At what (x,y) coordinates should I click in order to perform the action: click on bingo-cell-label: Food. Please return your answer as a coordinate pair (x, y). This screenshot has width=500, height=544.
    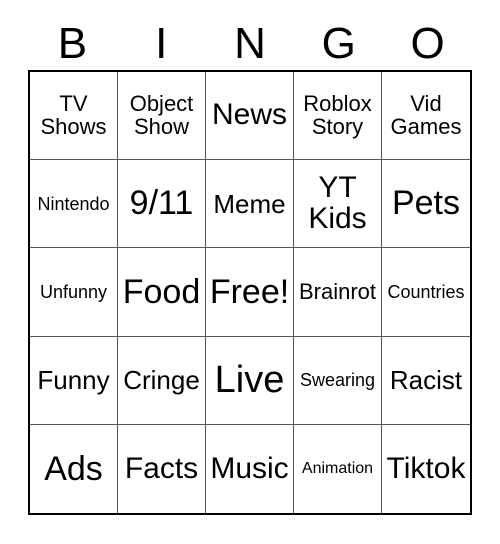
    Looking at the image, I should click on (161, 291).